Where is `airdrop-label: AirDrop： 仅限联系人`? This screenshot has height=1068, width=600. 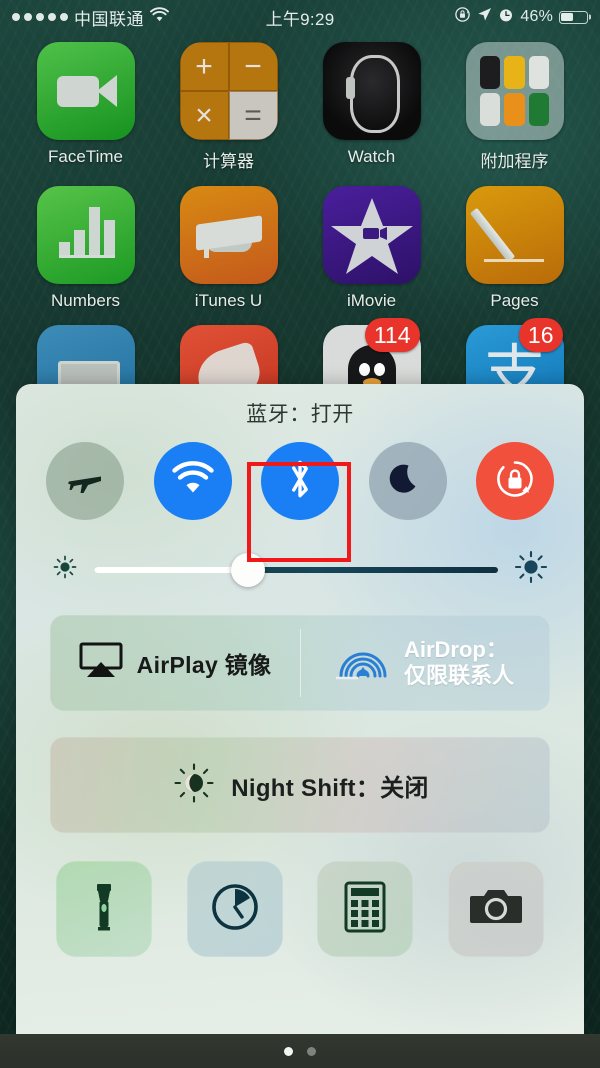
airdrop-label: AirDrop： 仅限联系人 is located at coordinates (459, 663).